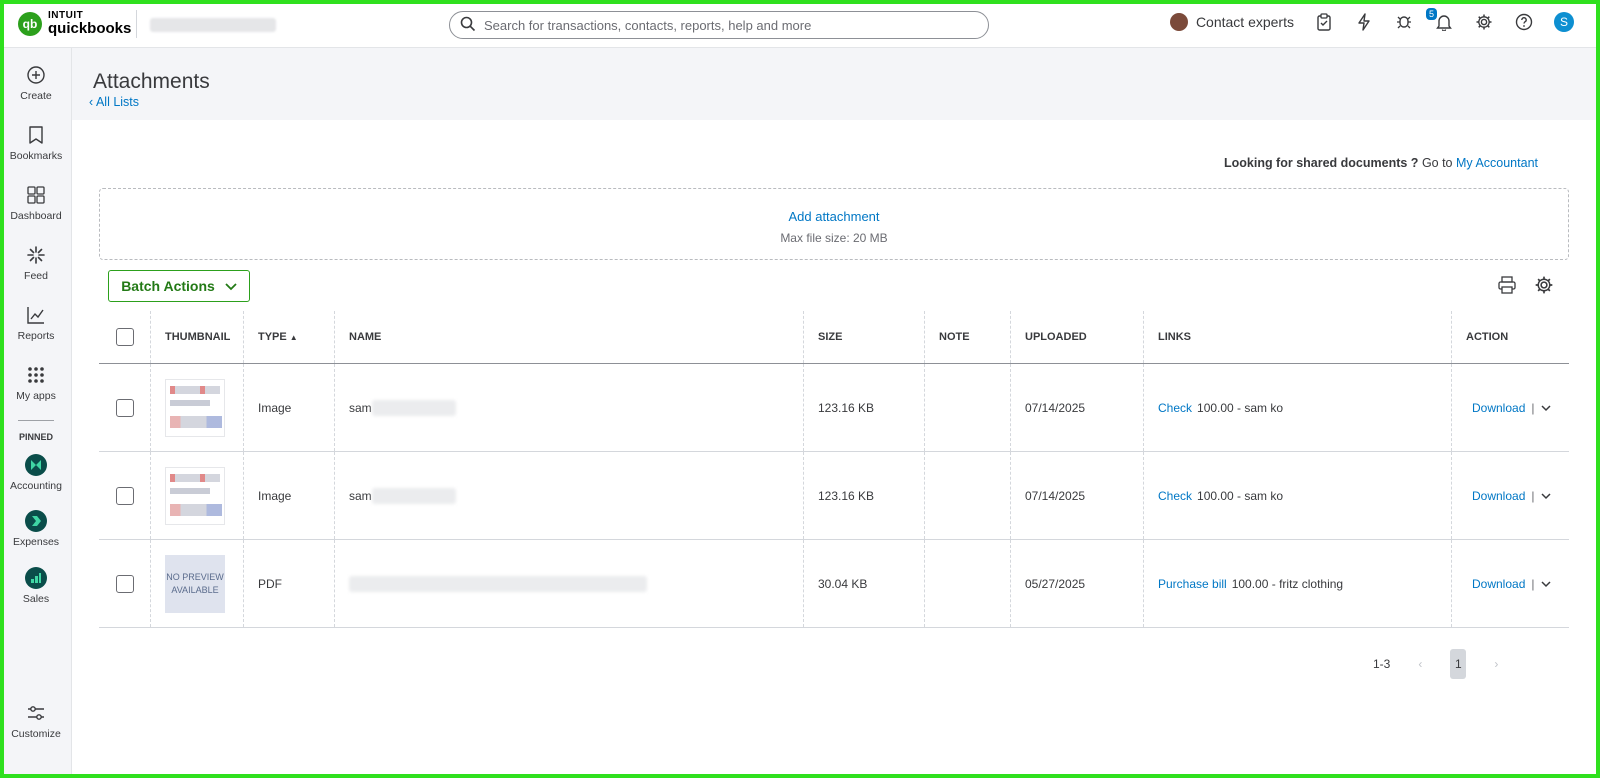 This screenshot has width=1600, height=778. I want to click on nav-reports-label: Reports, so click(36, 336).